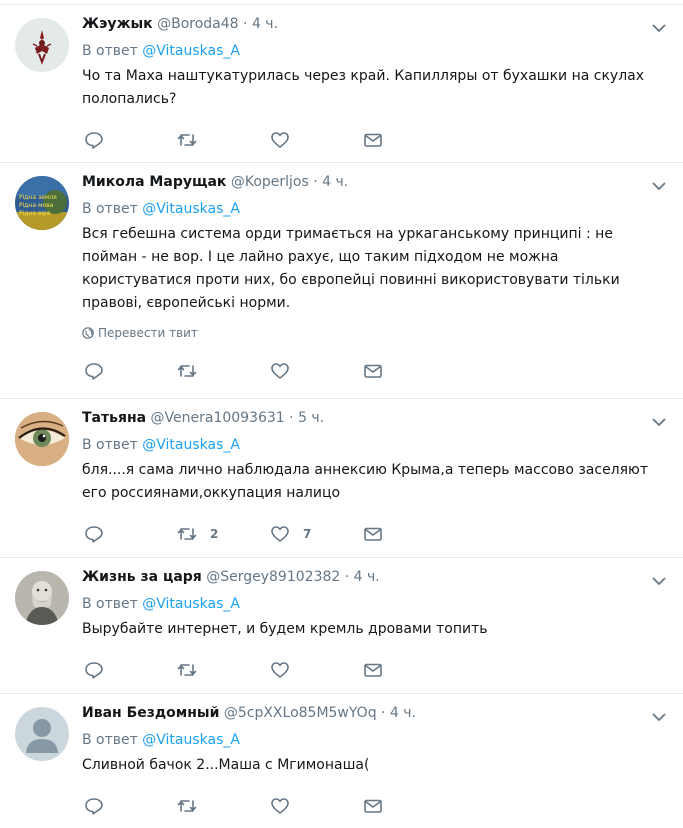 This screenshot has width=683, height=828. I want to click on globe-icon, so click(88, 333).